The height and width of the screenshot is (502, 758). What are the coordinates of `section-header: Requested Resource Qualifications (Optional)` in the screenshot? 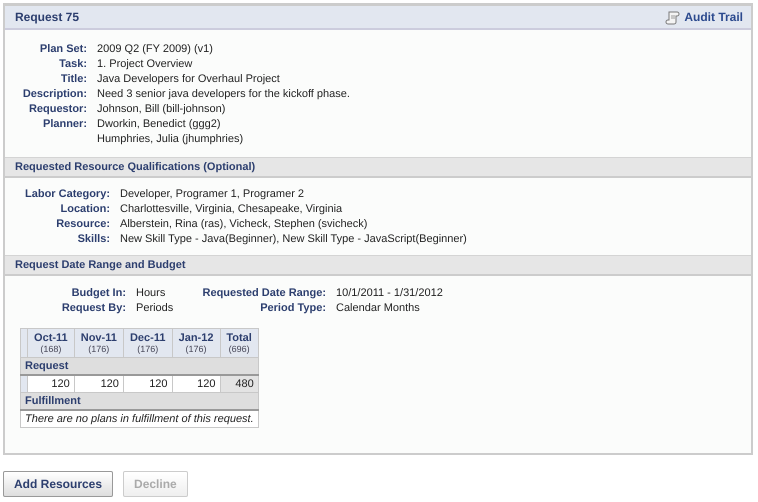 It's located at (378, 167).